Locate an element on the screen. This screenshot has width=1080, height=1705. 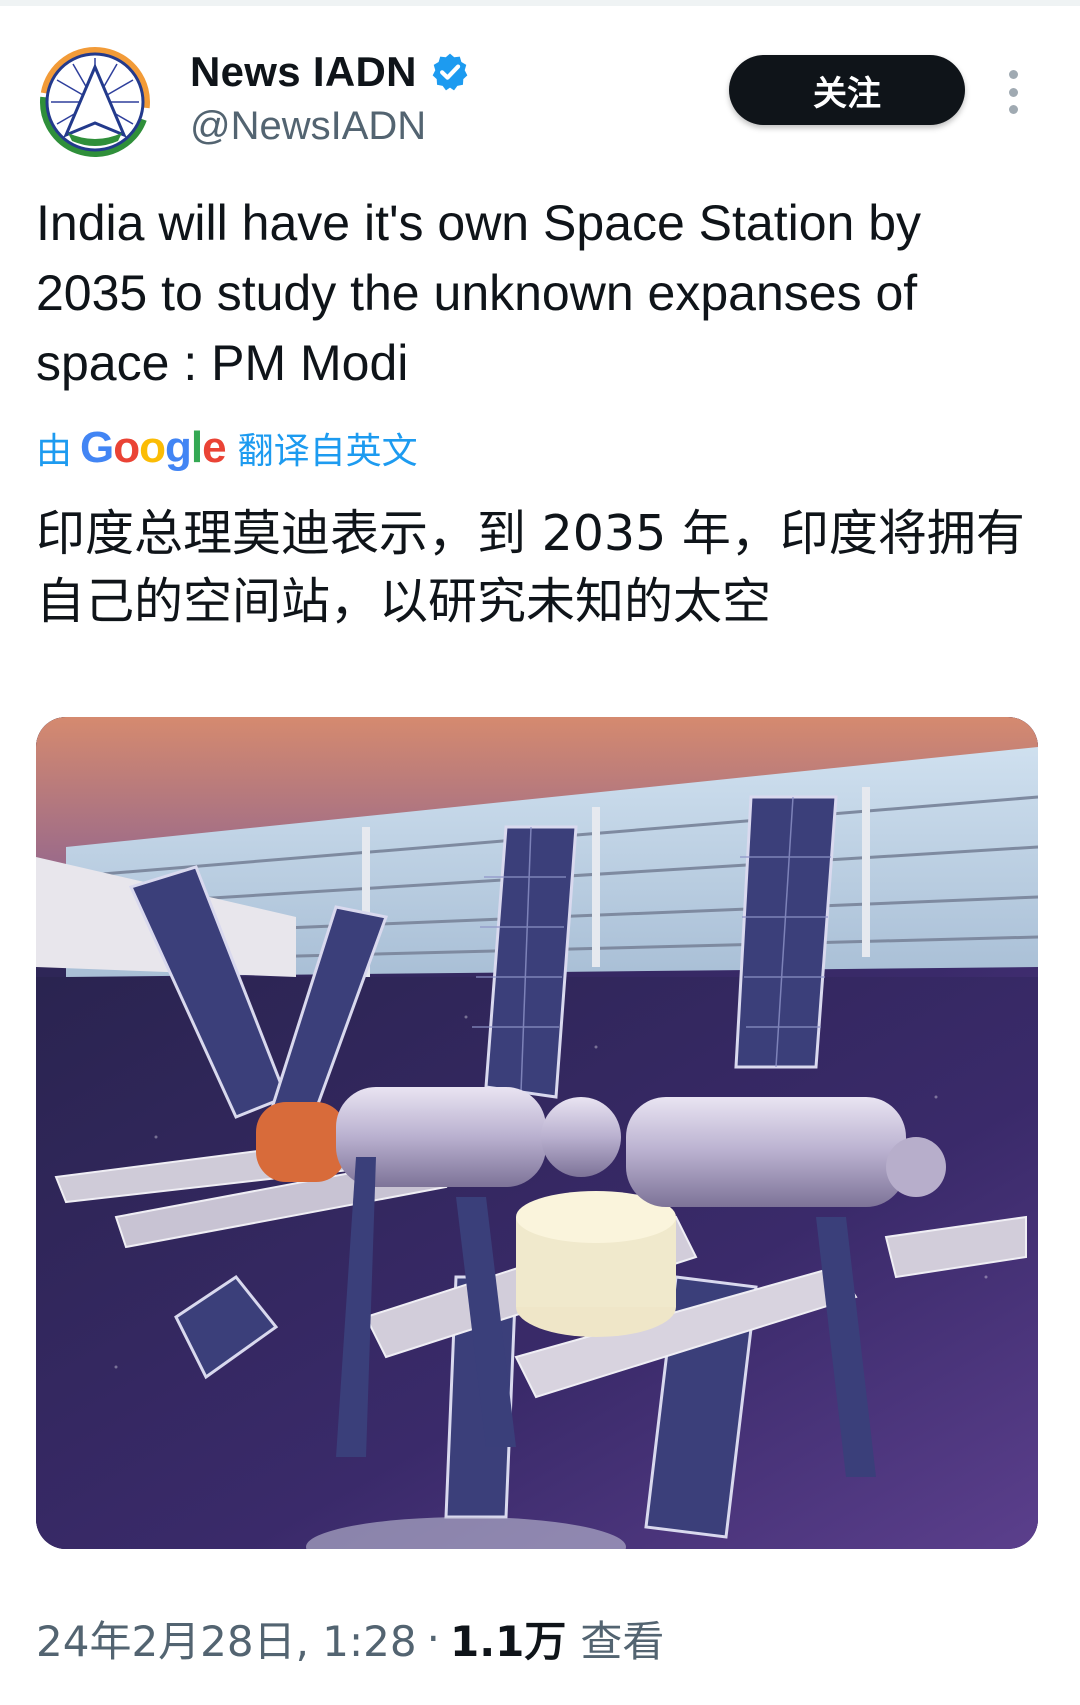
translation-attribution: 由 Google 翻译自英文 is located at coordinates (227, 448).